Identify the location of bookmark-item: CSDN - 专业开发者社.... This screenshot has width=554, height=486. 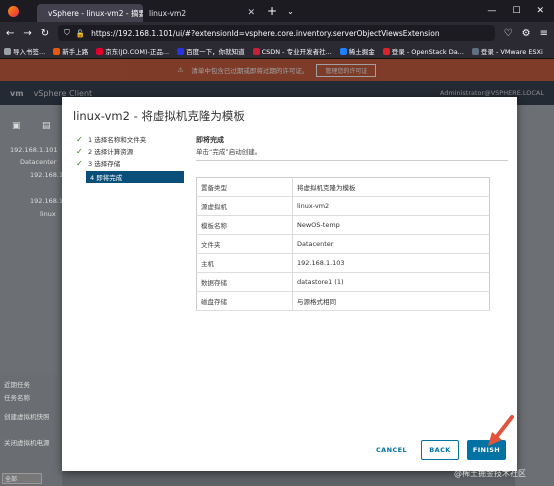
(292, 51).